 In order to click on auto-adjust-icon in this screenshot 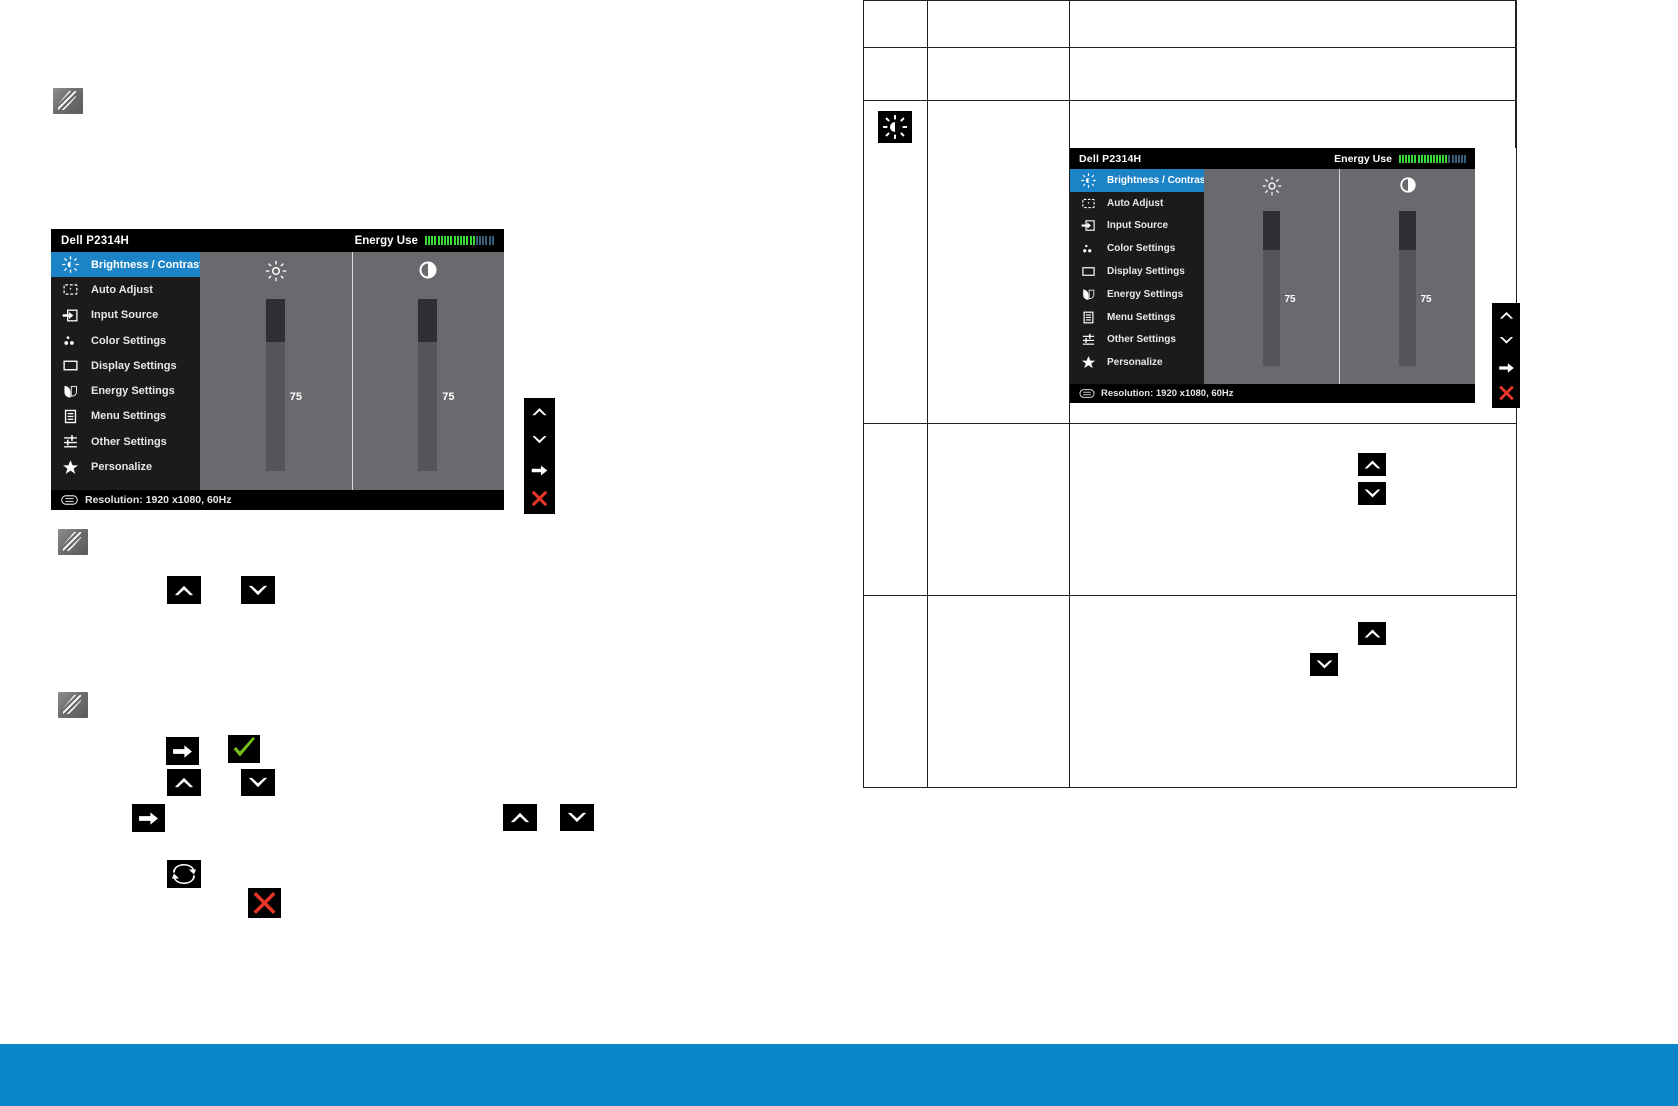, I will do `click(1088, 203)`.